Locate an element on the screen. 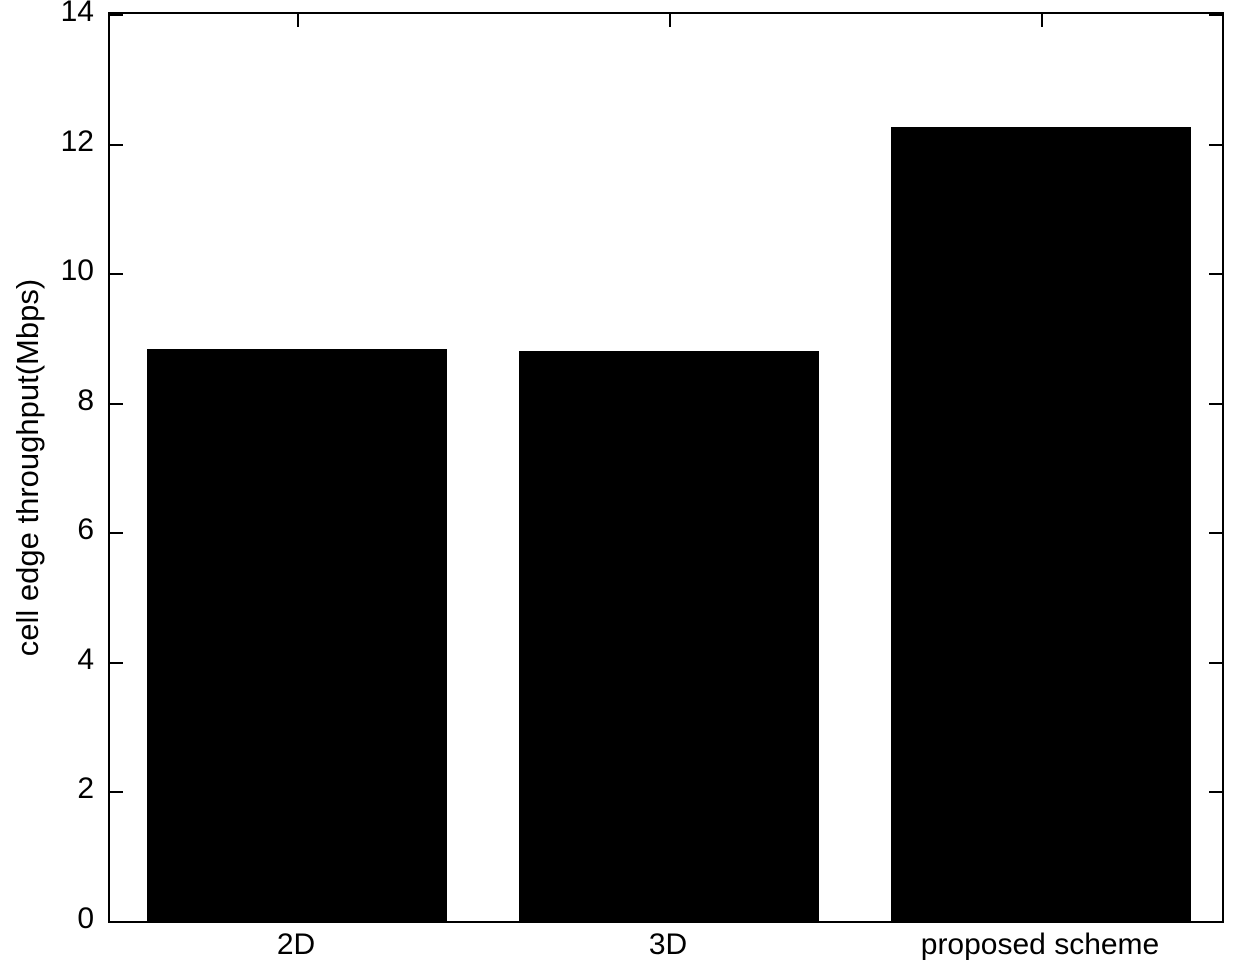  x-tick-bottom-2d is located at coordinates (298, 914).